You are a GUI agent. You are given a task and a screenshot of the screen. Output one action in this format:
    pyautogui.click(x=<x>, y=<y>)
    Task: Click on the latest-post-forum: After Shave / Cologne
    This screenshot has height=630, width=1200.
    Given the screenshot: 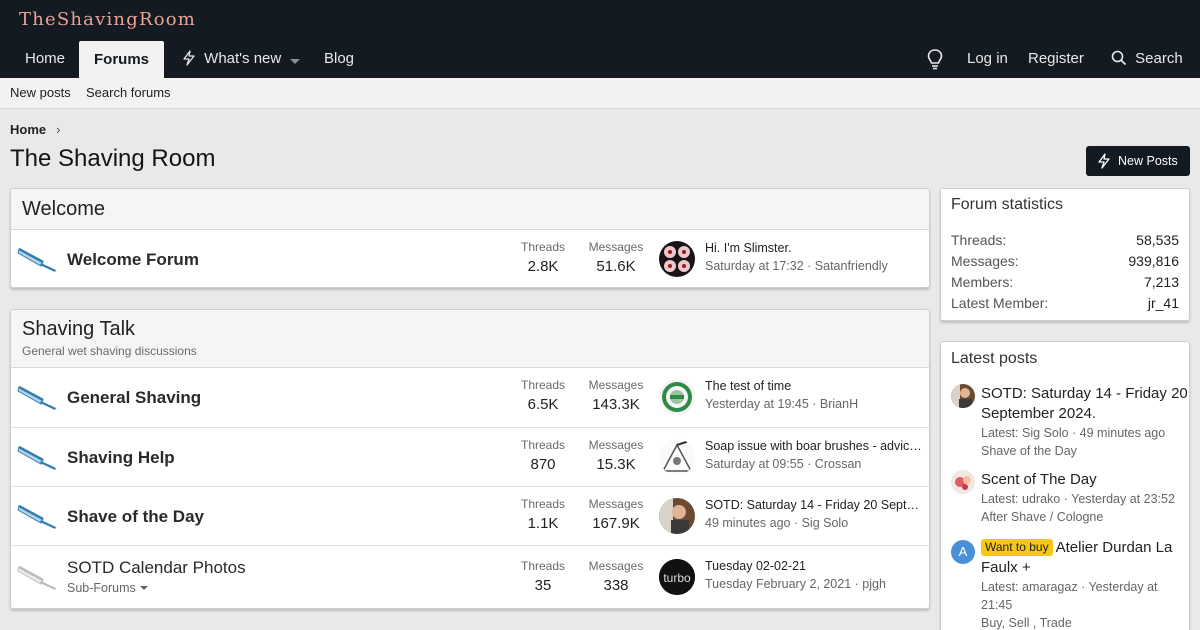 What is the action you would take?
    pyautogui.click(x=1042, y=517)
    